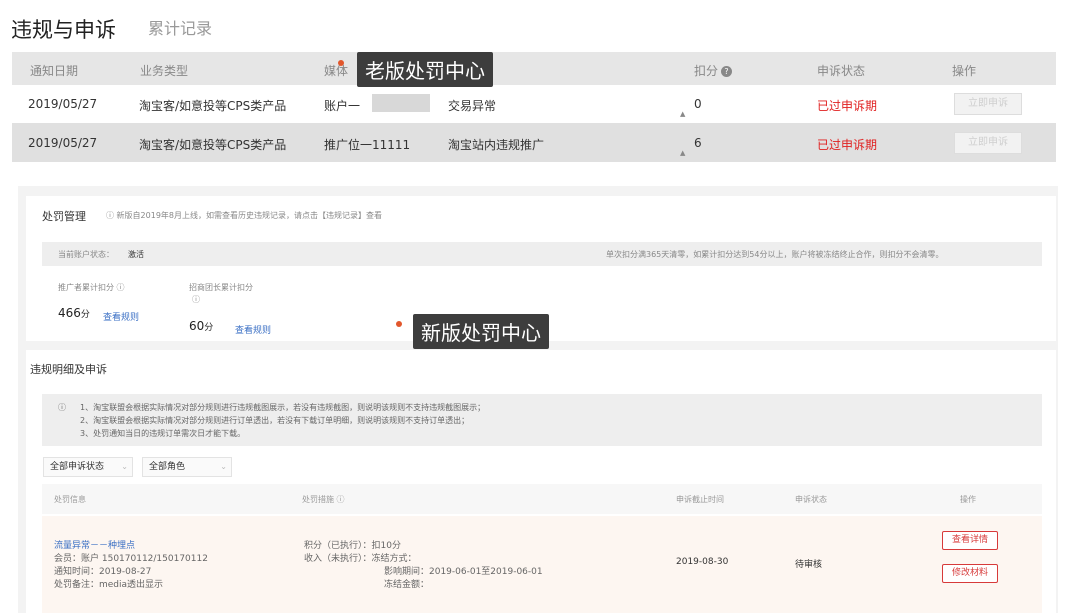  I want to click on row-reason: 淘宝站内违规推广, so click(496, 145).